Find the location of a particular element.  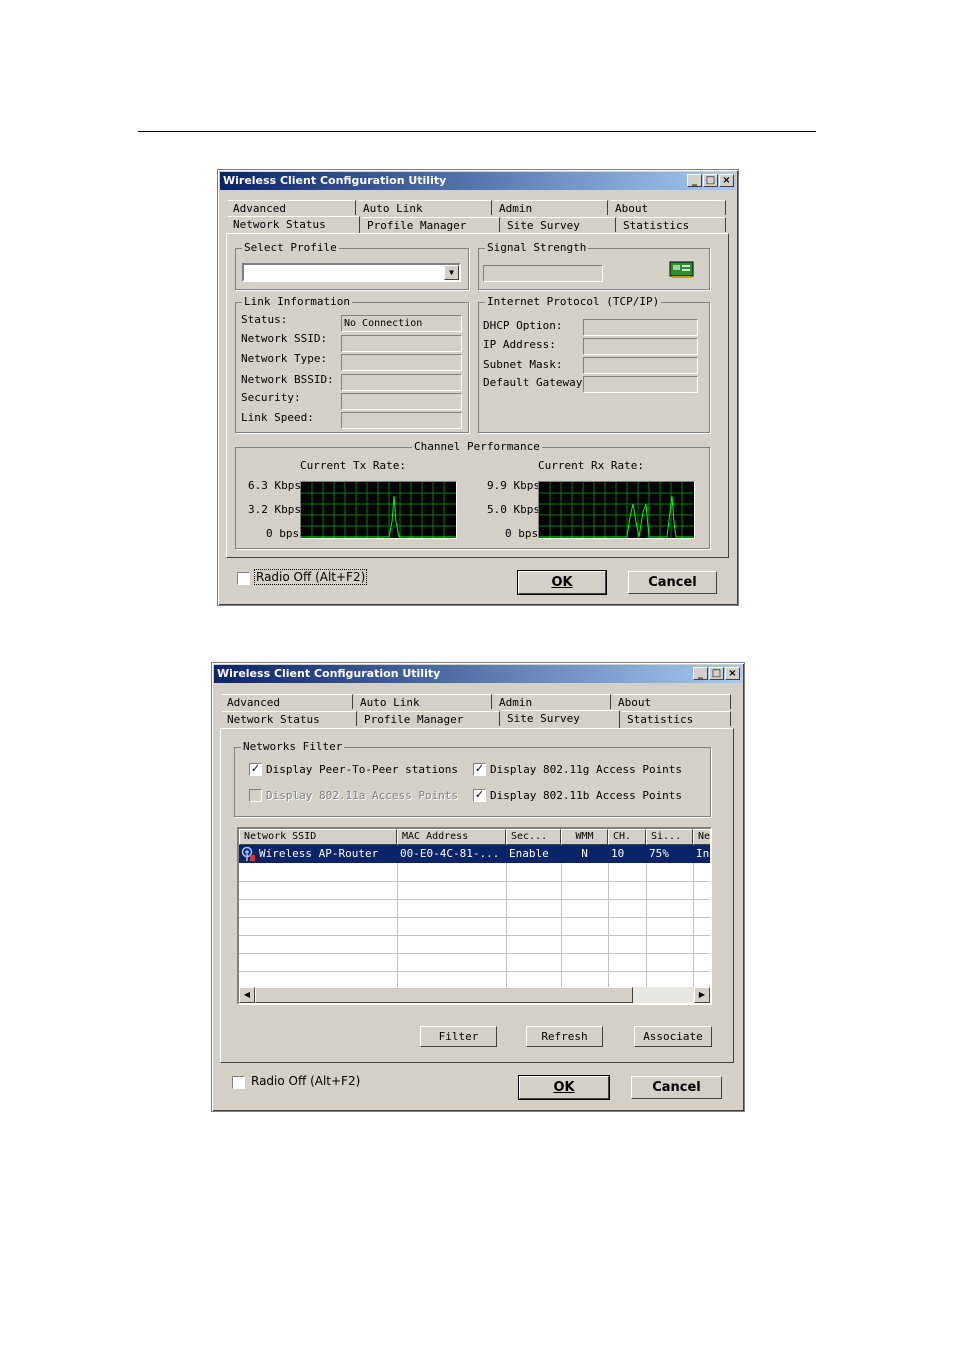

access-point-icon is located at coordinates (249, 854).